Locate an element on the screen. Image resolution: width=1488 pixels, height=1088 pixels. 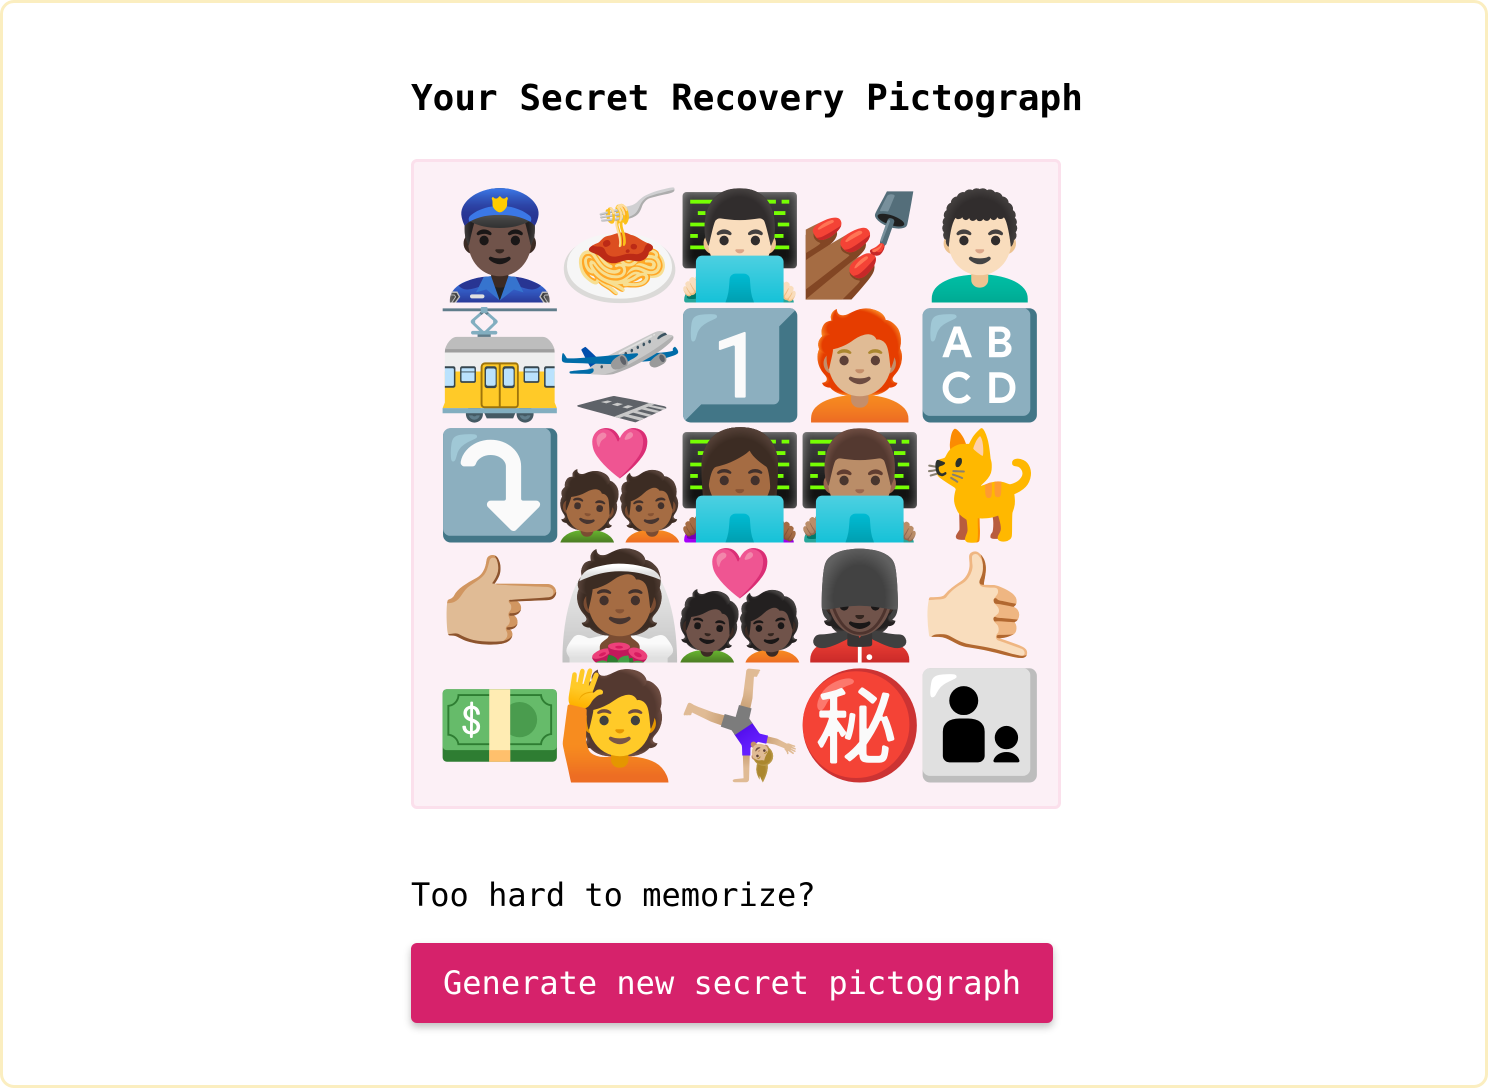
keycap-one-icon: 1️⃣ is located at coordinates (740, 365).